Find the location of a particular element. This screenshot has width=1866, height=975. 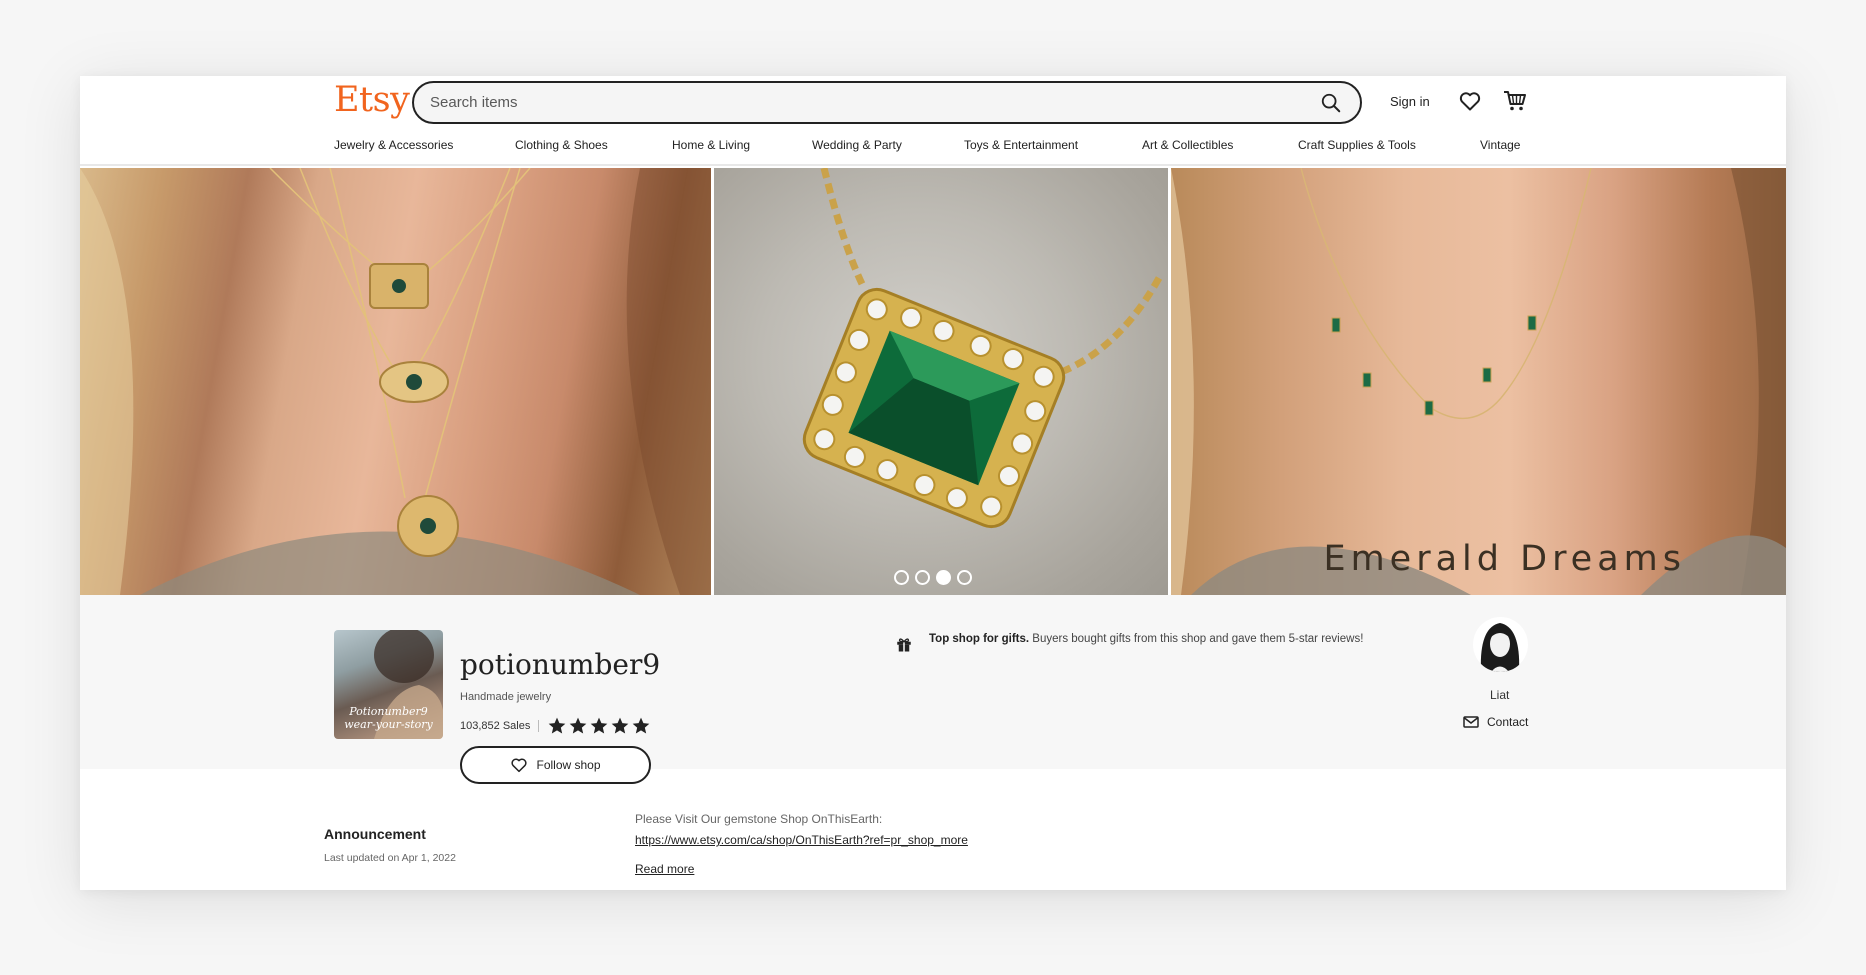

sales-count: 103,852 Sales is located at coordinates (495, 726).